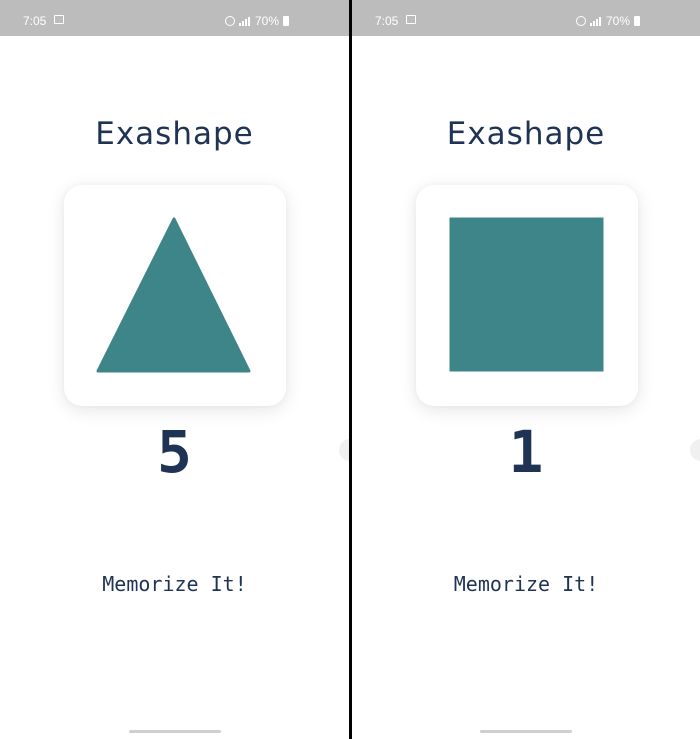  I want to click on shape-number: 1, so click(526, 452).